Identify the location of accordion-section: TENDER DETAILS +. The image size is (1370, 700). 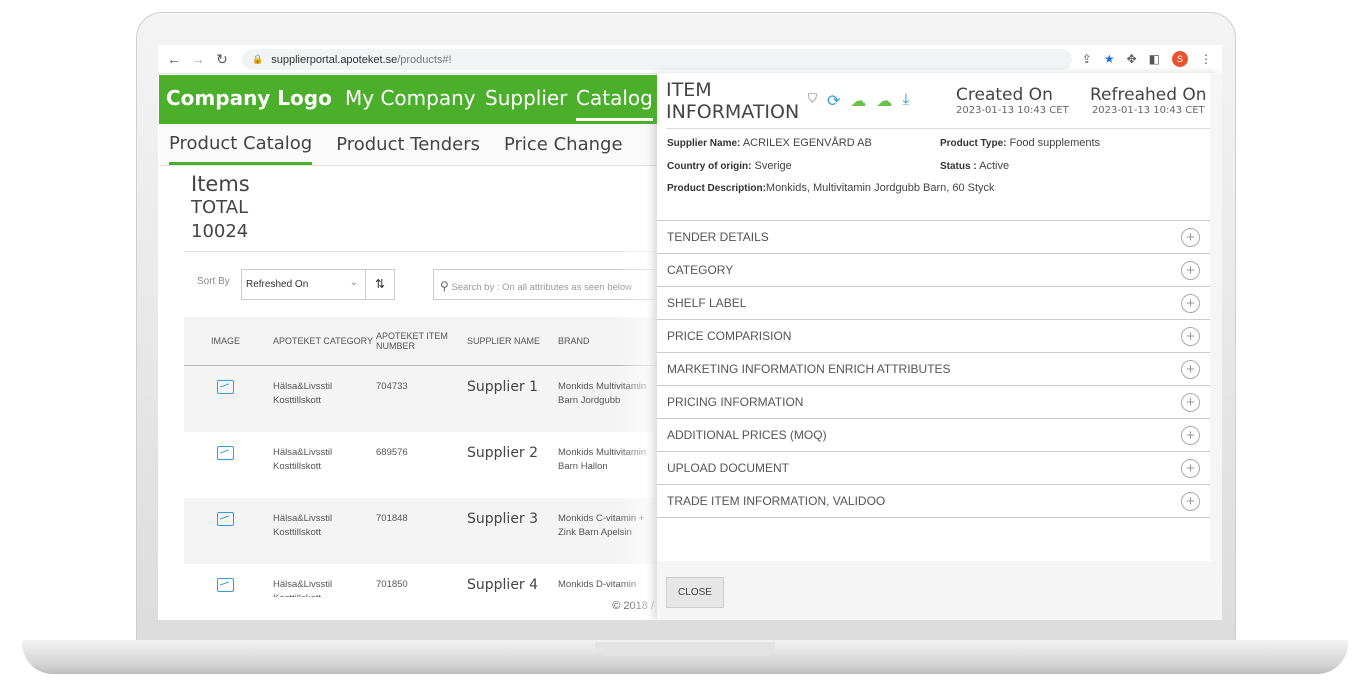
(933, 237).